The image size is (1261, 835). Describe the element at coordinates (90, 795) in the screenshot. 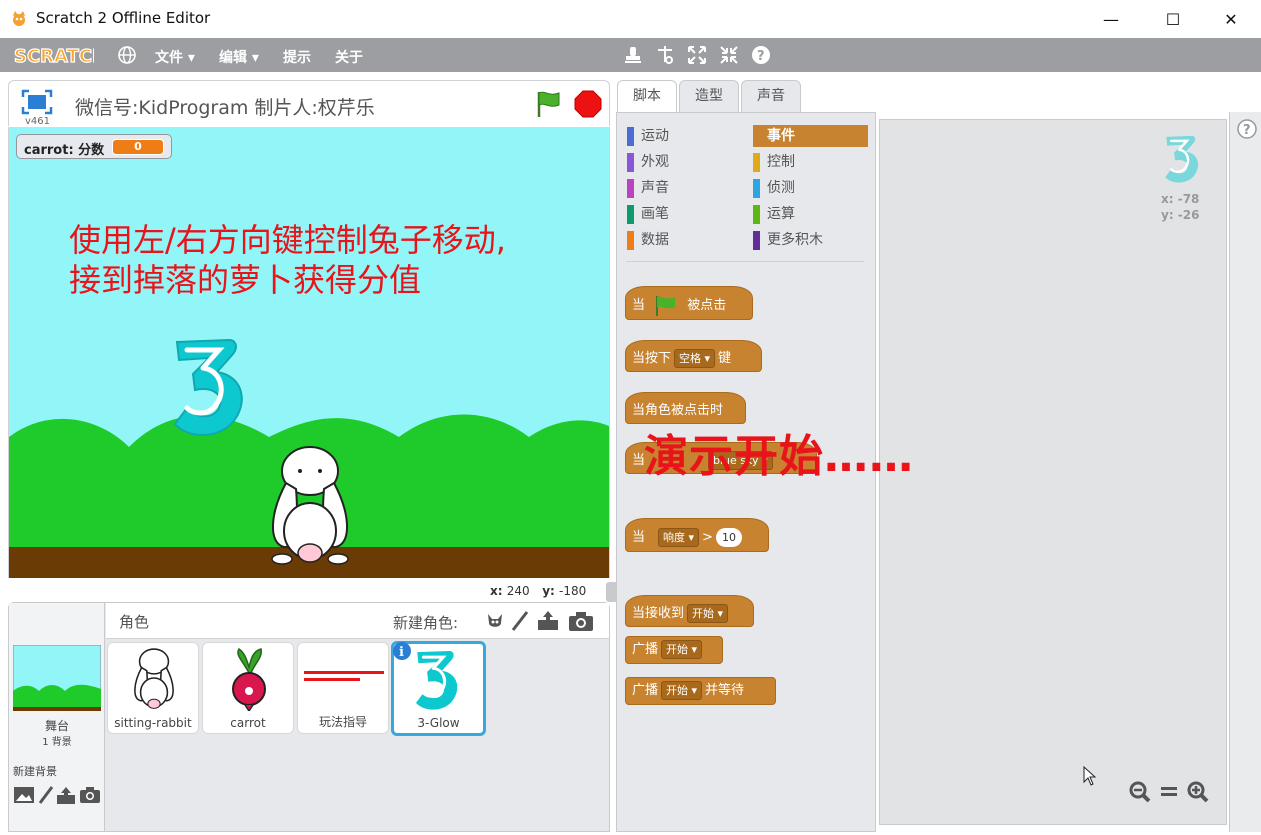

I see `camera-backdrop-icon` at that location.